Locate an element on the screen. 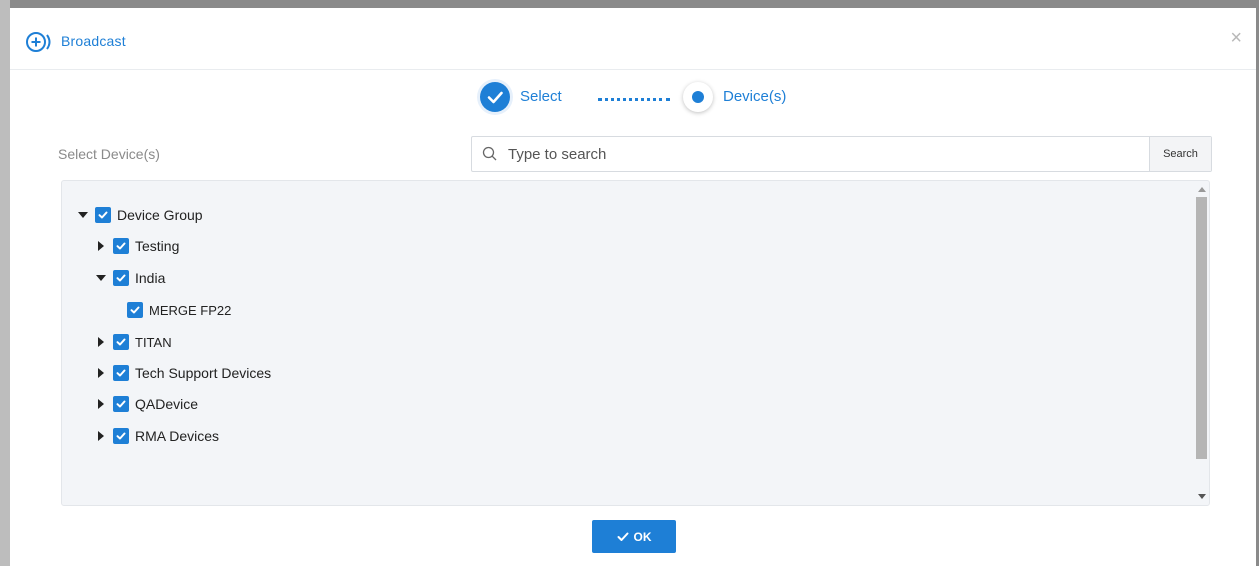 The height and width of the screenshot is (566, 1259). tree-node-label: India is located at coordinates (150, 278).